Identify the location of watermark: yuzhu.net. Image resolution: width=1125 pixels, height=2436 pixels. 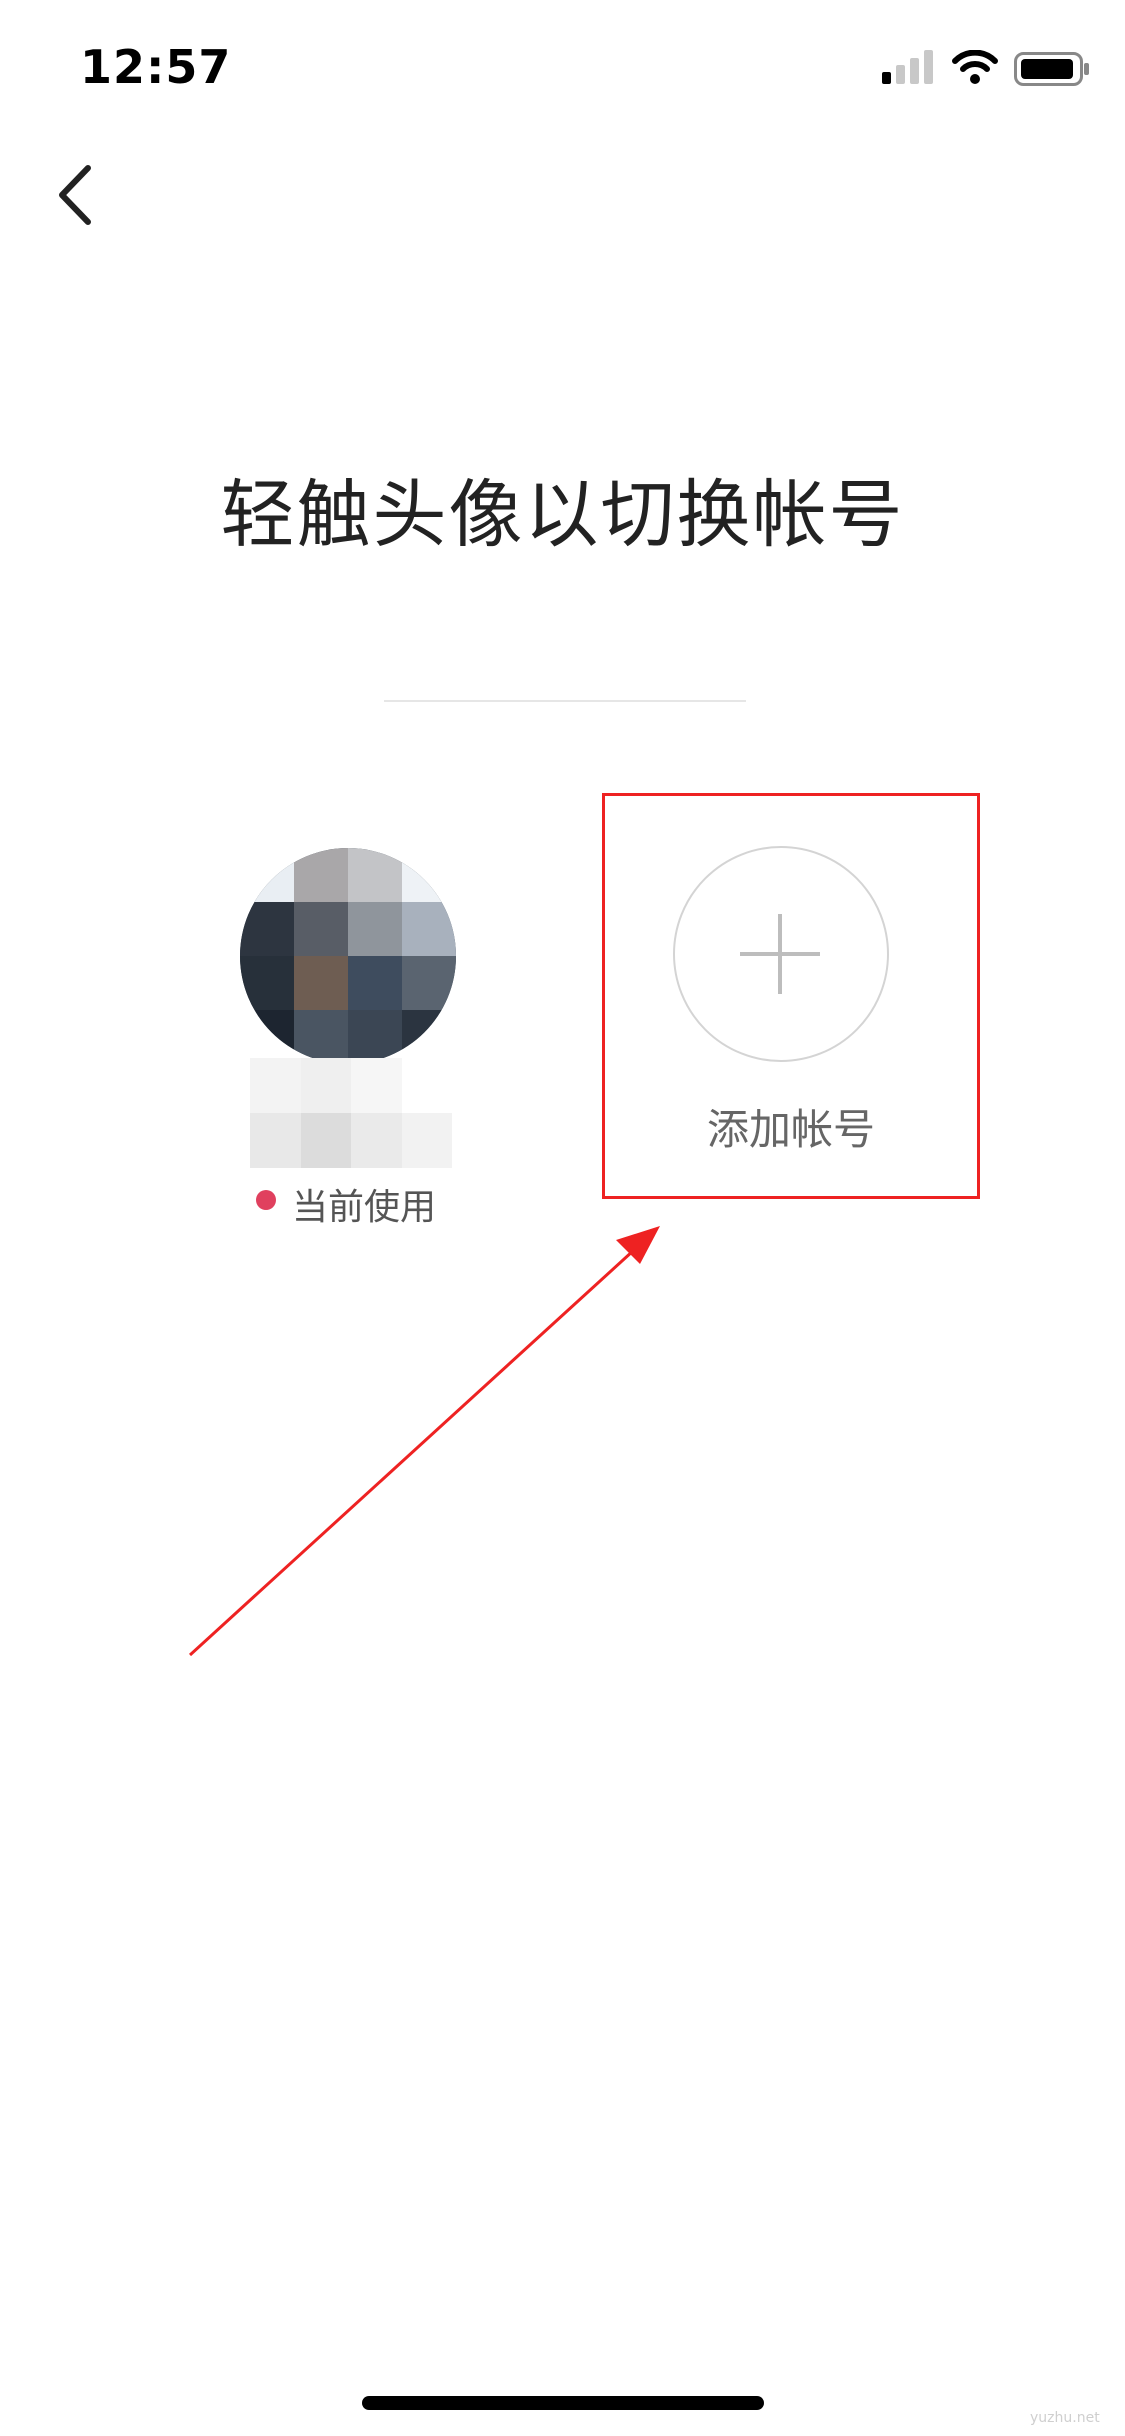
(1065, 2418).